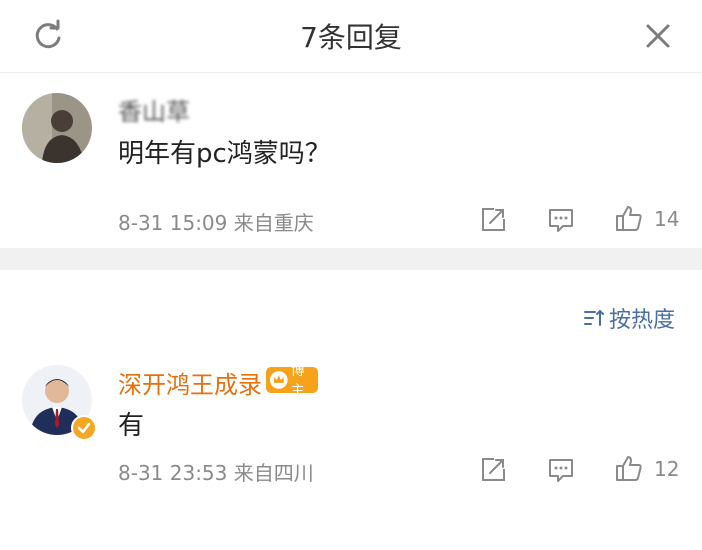  I want to click on crown-icon, so click(278, 380).